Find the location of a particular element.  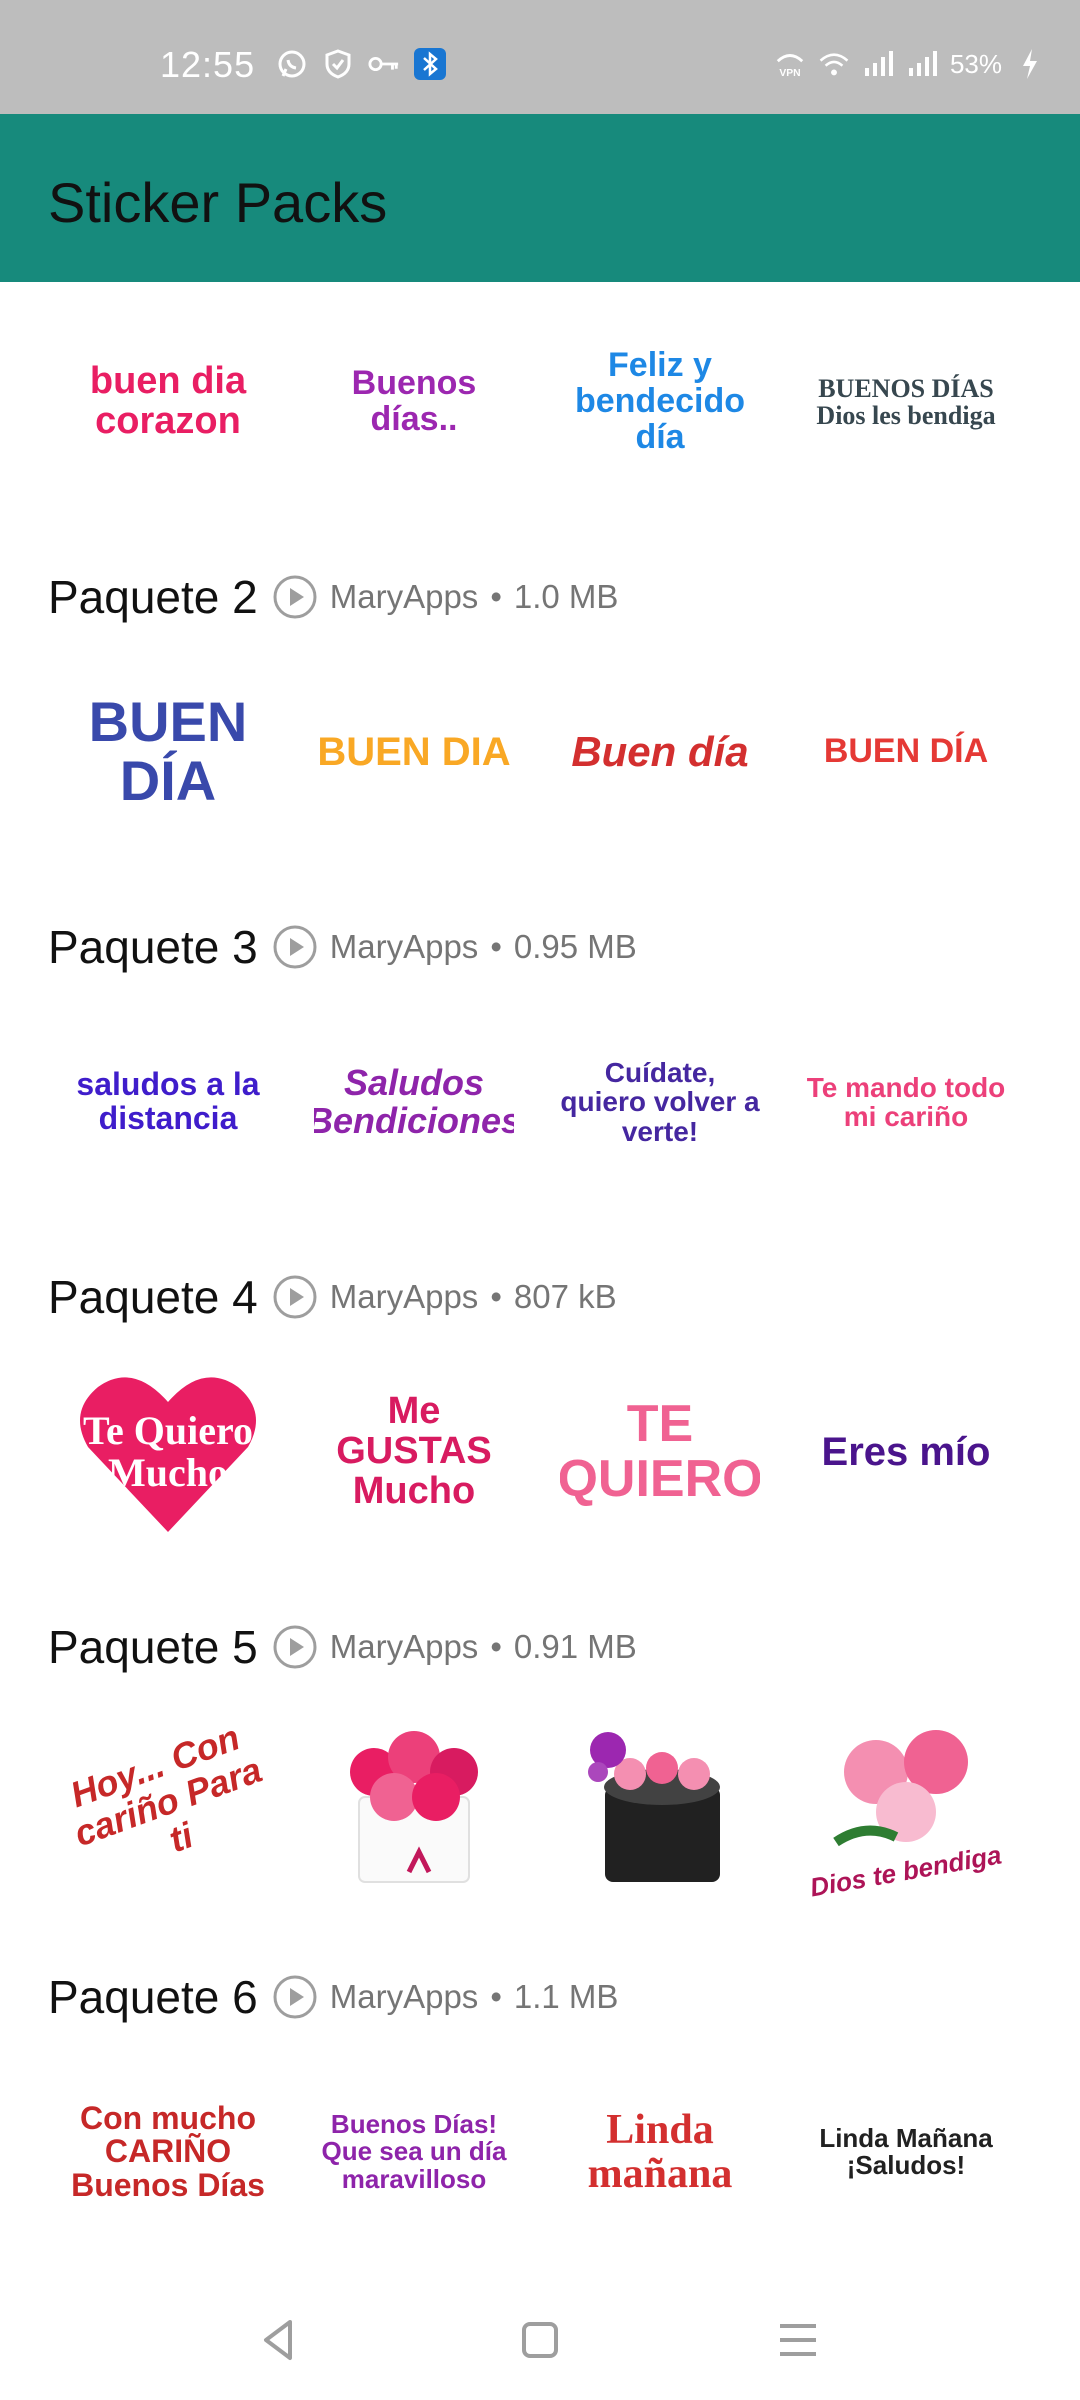

pack-header: Paquete 3 MaryApps • 0.95 MB is located at coordinates (342, 947).